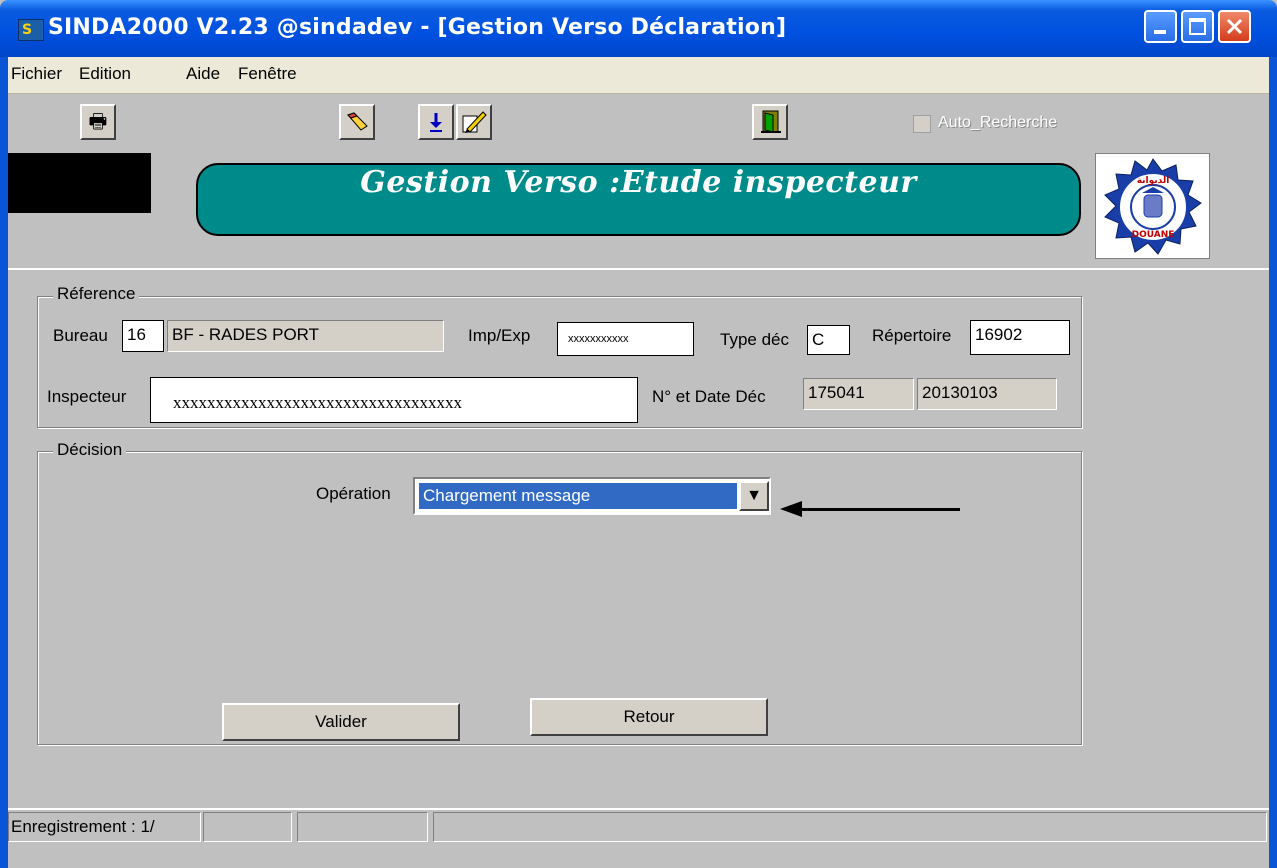 Image resolution: width=1277 pixels, height=868 pixels. What do you see at coordinates (1152, 206) in the screenshot?
I see `douane-logo: ﺍﻟﺪﻳﻮﺍﻧﺔ DOUANE` at bounding box center [1152, 206].